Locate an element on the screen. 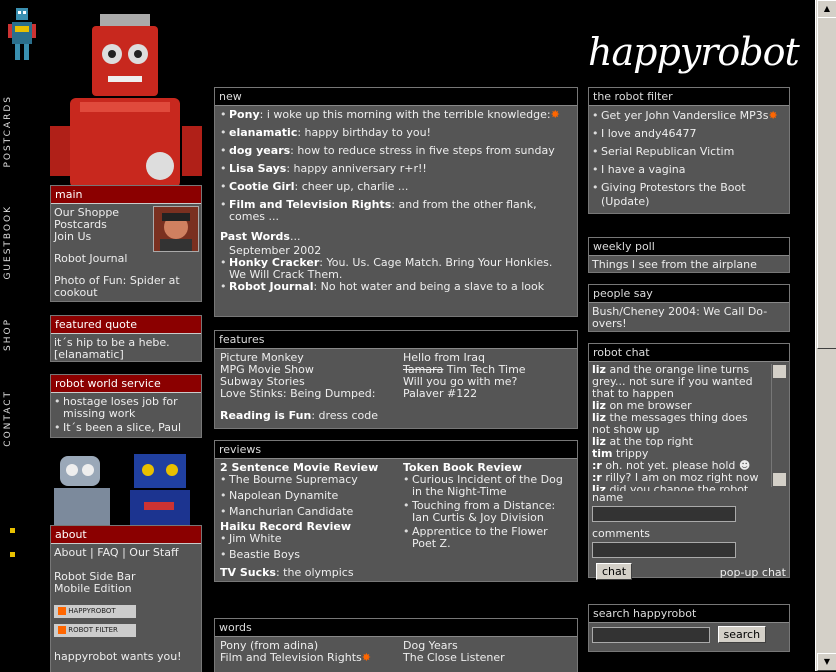 The width and height of the screenshot is (836, 672). tv-sucks-link: TV Sucks is located at coordinates (248, 572).